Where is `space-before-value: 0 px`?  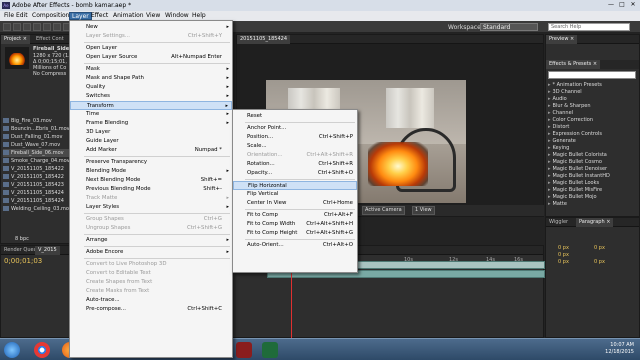 space-before-value: 0 px is located at coordinates (563, 262).